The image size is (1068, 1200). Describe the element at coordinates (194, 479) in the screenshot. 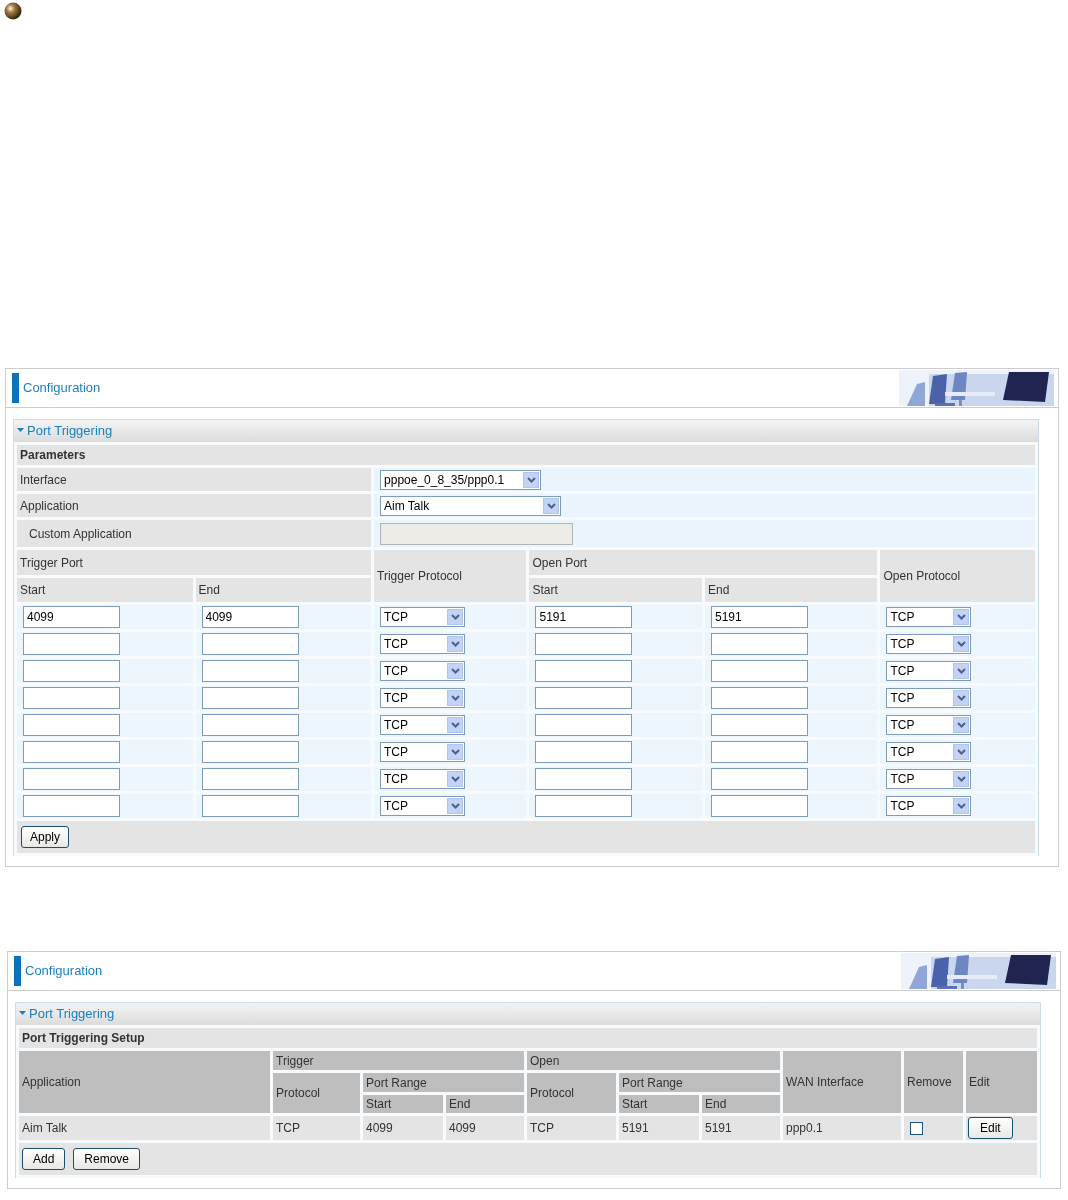

I see `field-label: Interface` at that location.